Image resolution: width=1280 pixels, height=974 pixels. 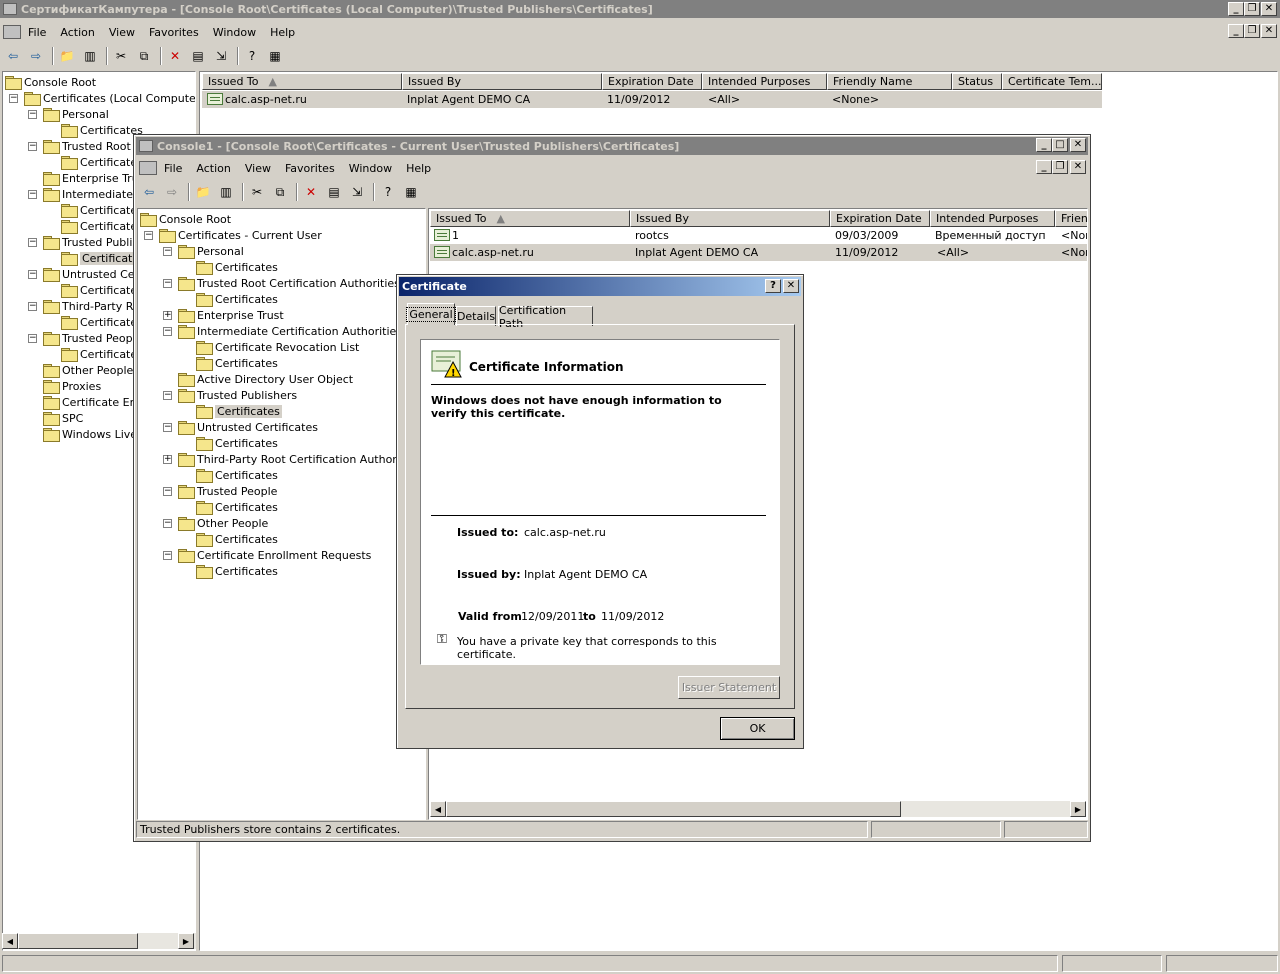 I want to click on console1-list-hscrollbar: ◀ ▶, so click(x=758, y=809).